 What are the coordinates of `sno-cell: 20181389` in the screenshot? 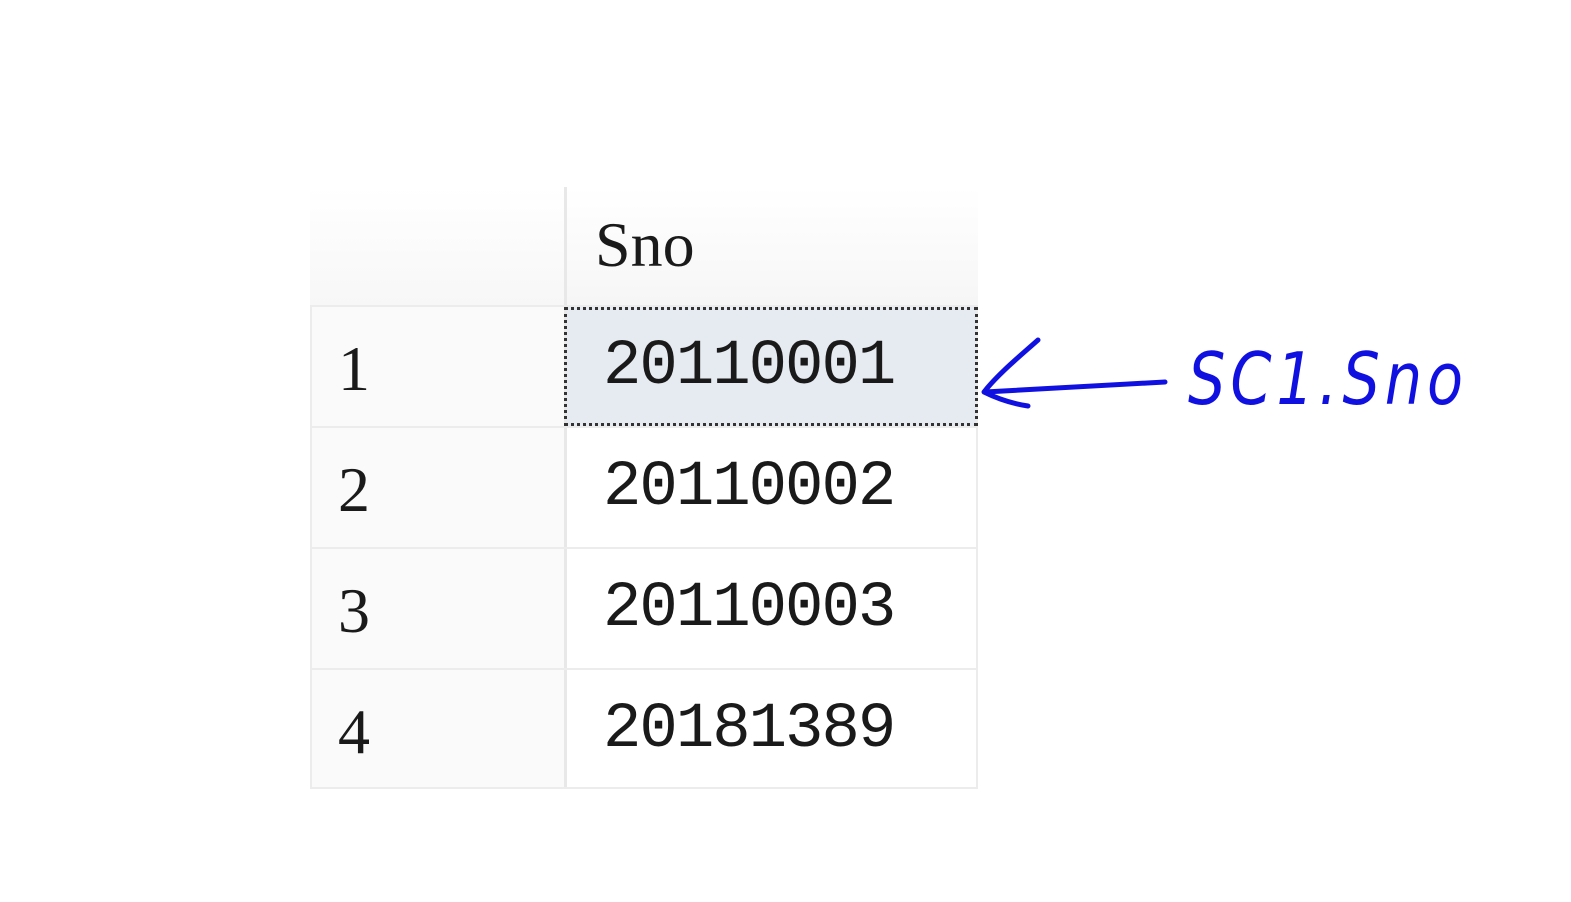 It's located at (771, 728).